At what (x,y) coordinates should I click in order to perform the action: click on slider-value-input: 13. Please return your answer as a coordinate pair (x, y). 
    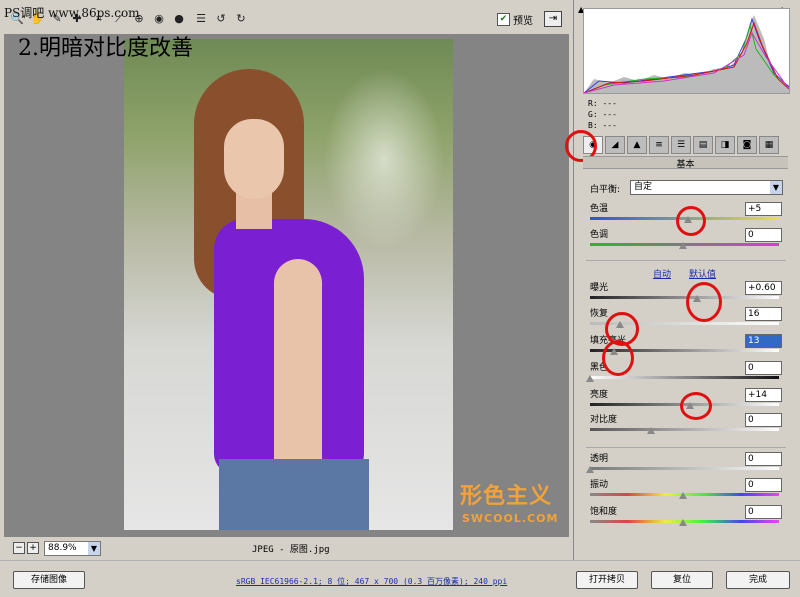
    Looking at the image, I should click on (763, 341).